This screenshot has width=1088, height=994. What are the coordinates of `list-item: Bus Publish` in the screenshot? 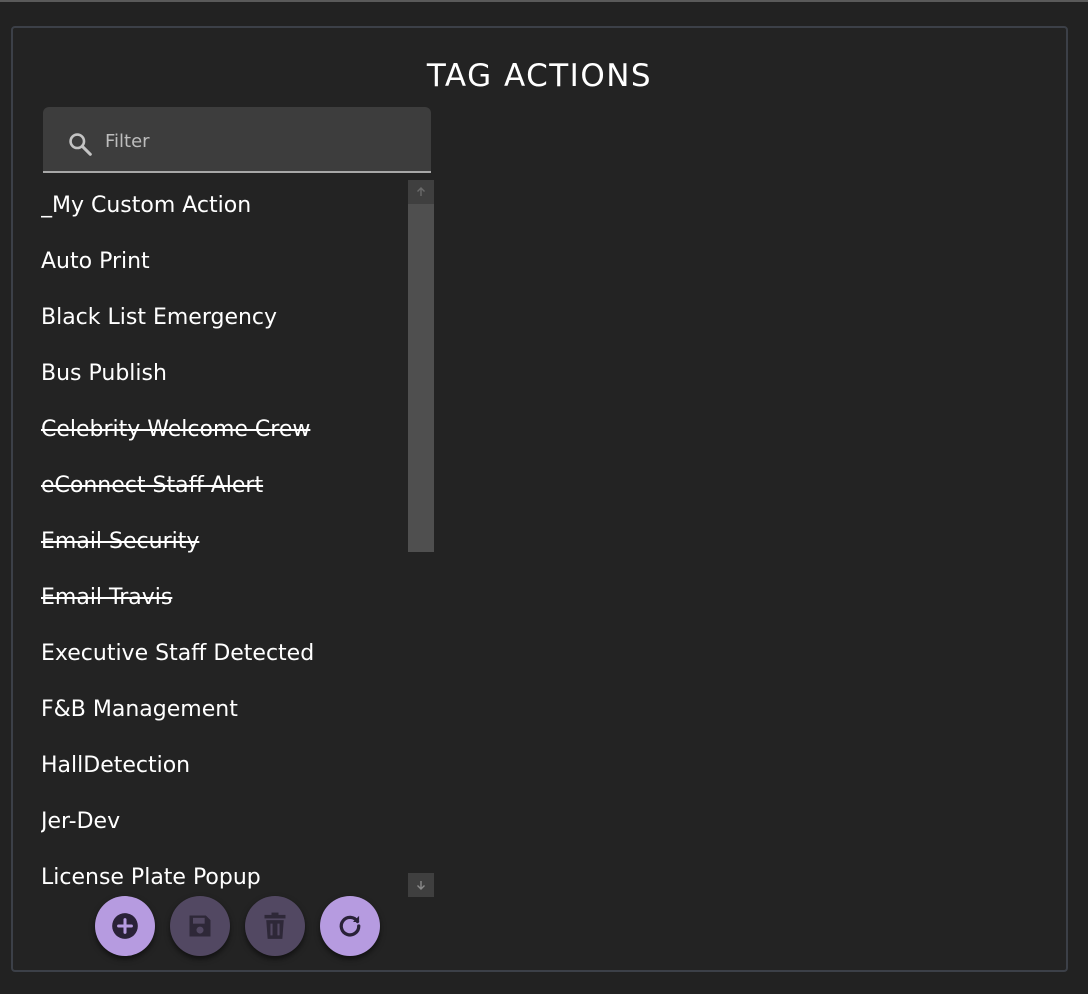 It's located at (226, 374).